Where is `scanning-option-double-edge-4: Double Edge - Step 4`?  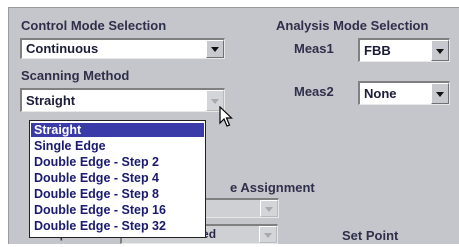 scanning-option-double-edge-4: Double Edge - Step 4 is located at coordinates (117, 178).